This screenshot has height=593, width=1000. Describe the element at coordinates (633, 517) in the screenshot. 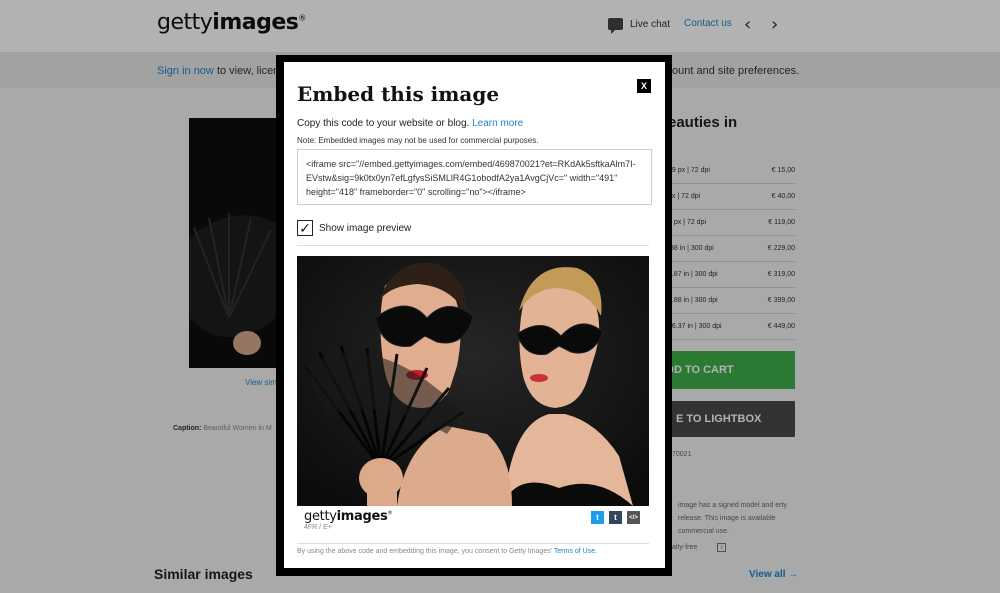

I see `embed-code-icon: </>` at that location.